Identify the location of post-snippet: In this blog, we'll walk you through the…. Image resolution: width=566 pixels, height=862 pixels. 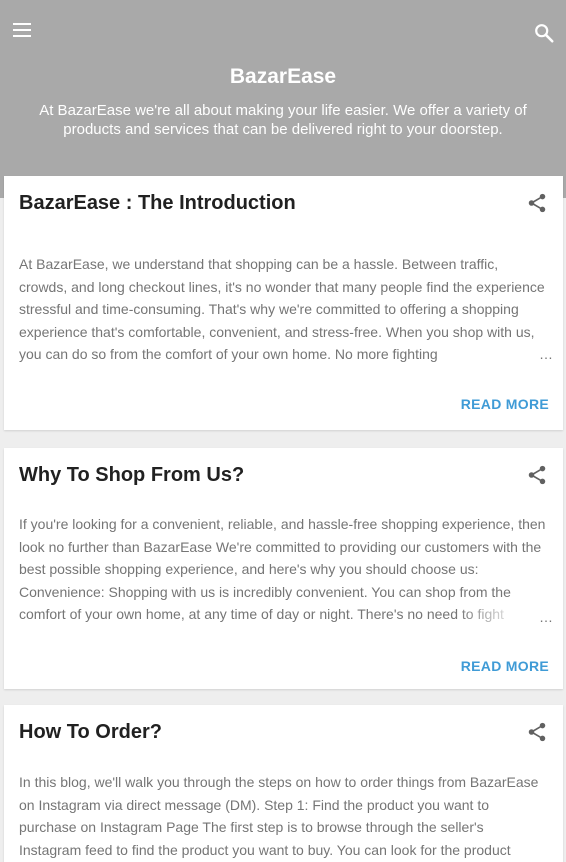
(279, 816).